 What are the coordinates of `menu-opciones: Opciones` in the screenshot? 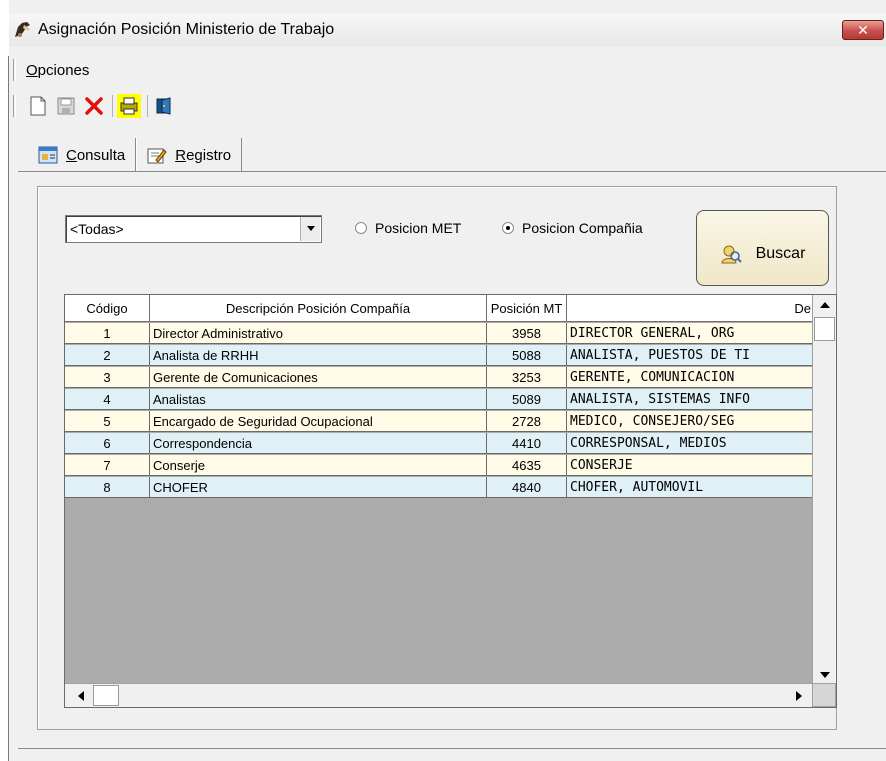 It's located at (57, 70).